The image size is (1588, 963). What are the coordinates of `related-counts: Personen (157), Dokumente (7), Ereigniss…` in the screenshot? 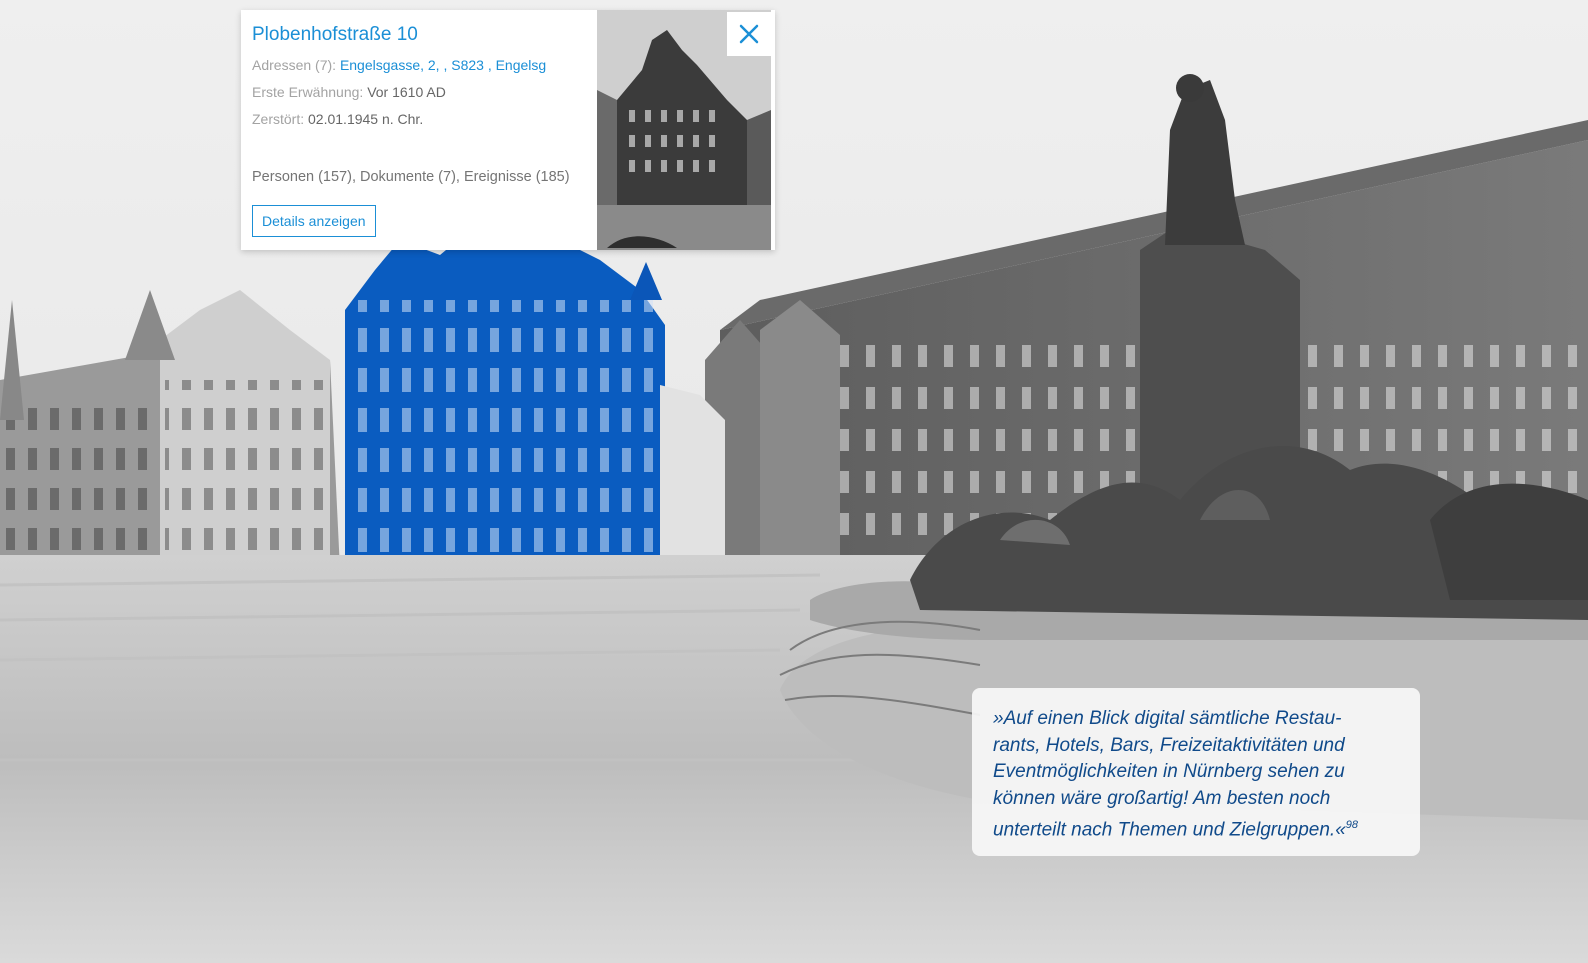 It's located at (411, 177).